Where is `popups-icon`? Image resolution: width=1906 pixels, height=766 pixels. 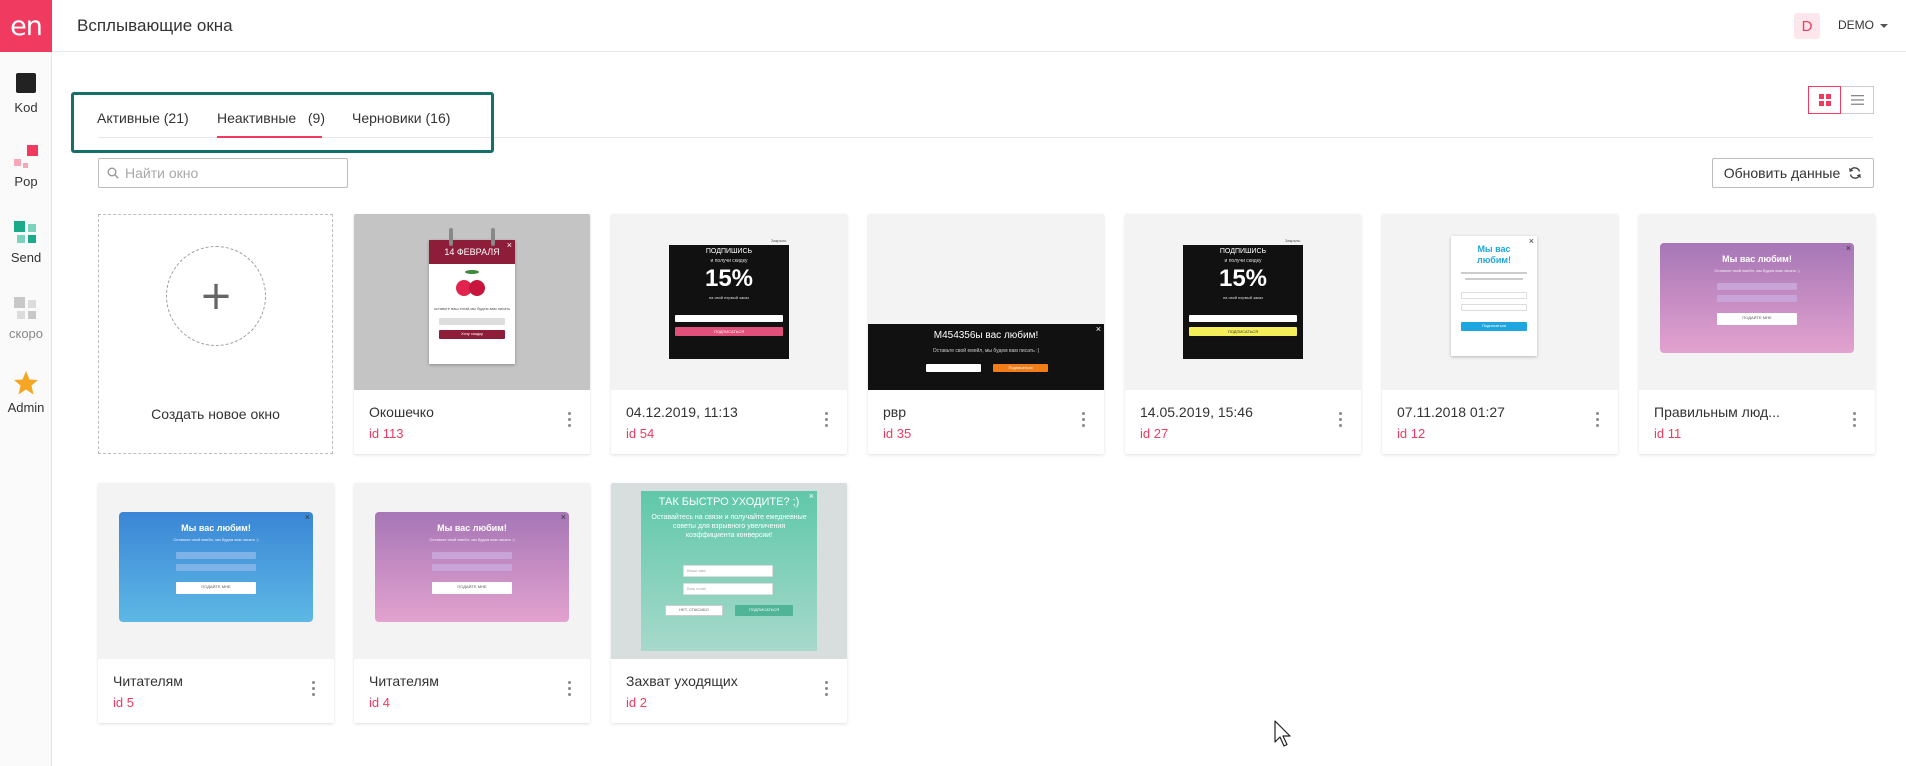 popups-icon is located at coordinates (26, 157).